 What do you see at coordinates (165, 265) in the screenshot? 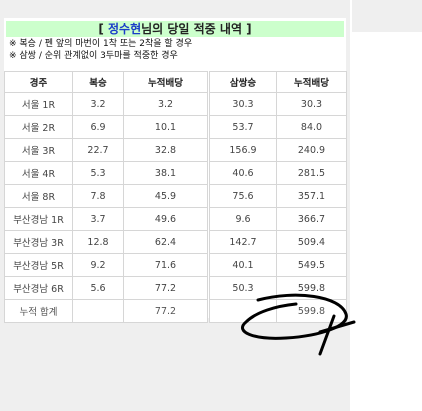
I see `cumulative-cell: 71.6` at bounding box center [165, 265].